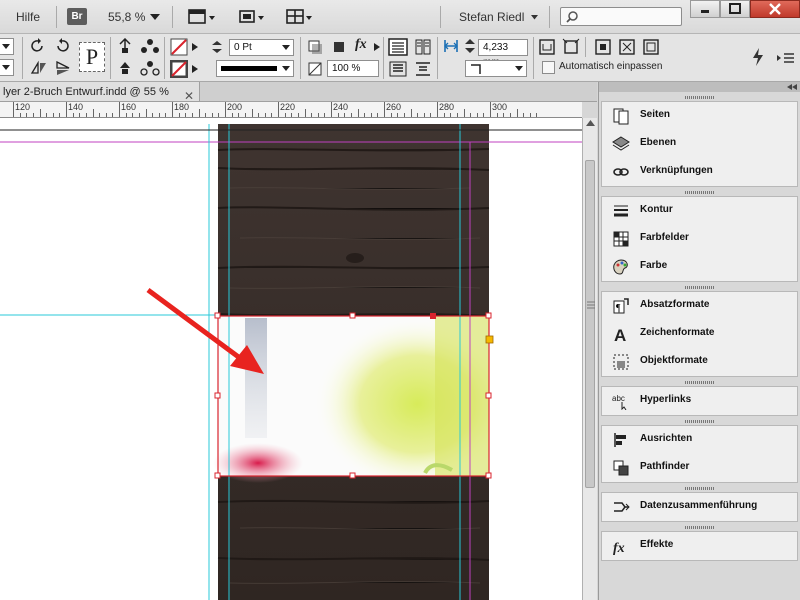 This screenshot has width=800, height=600. I want to click on panel-item-hyperlinks: abc Hyperlinks, so click(701, 401).